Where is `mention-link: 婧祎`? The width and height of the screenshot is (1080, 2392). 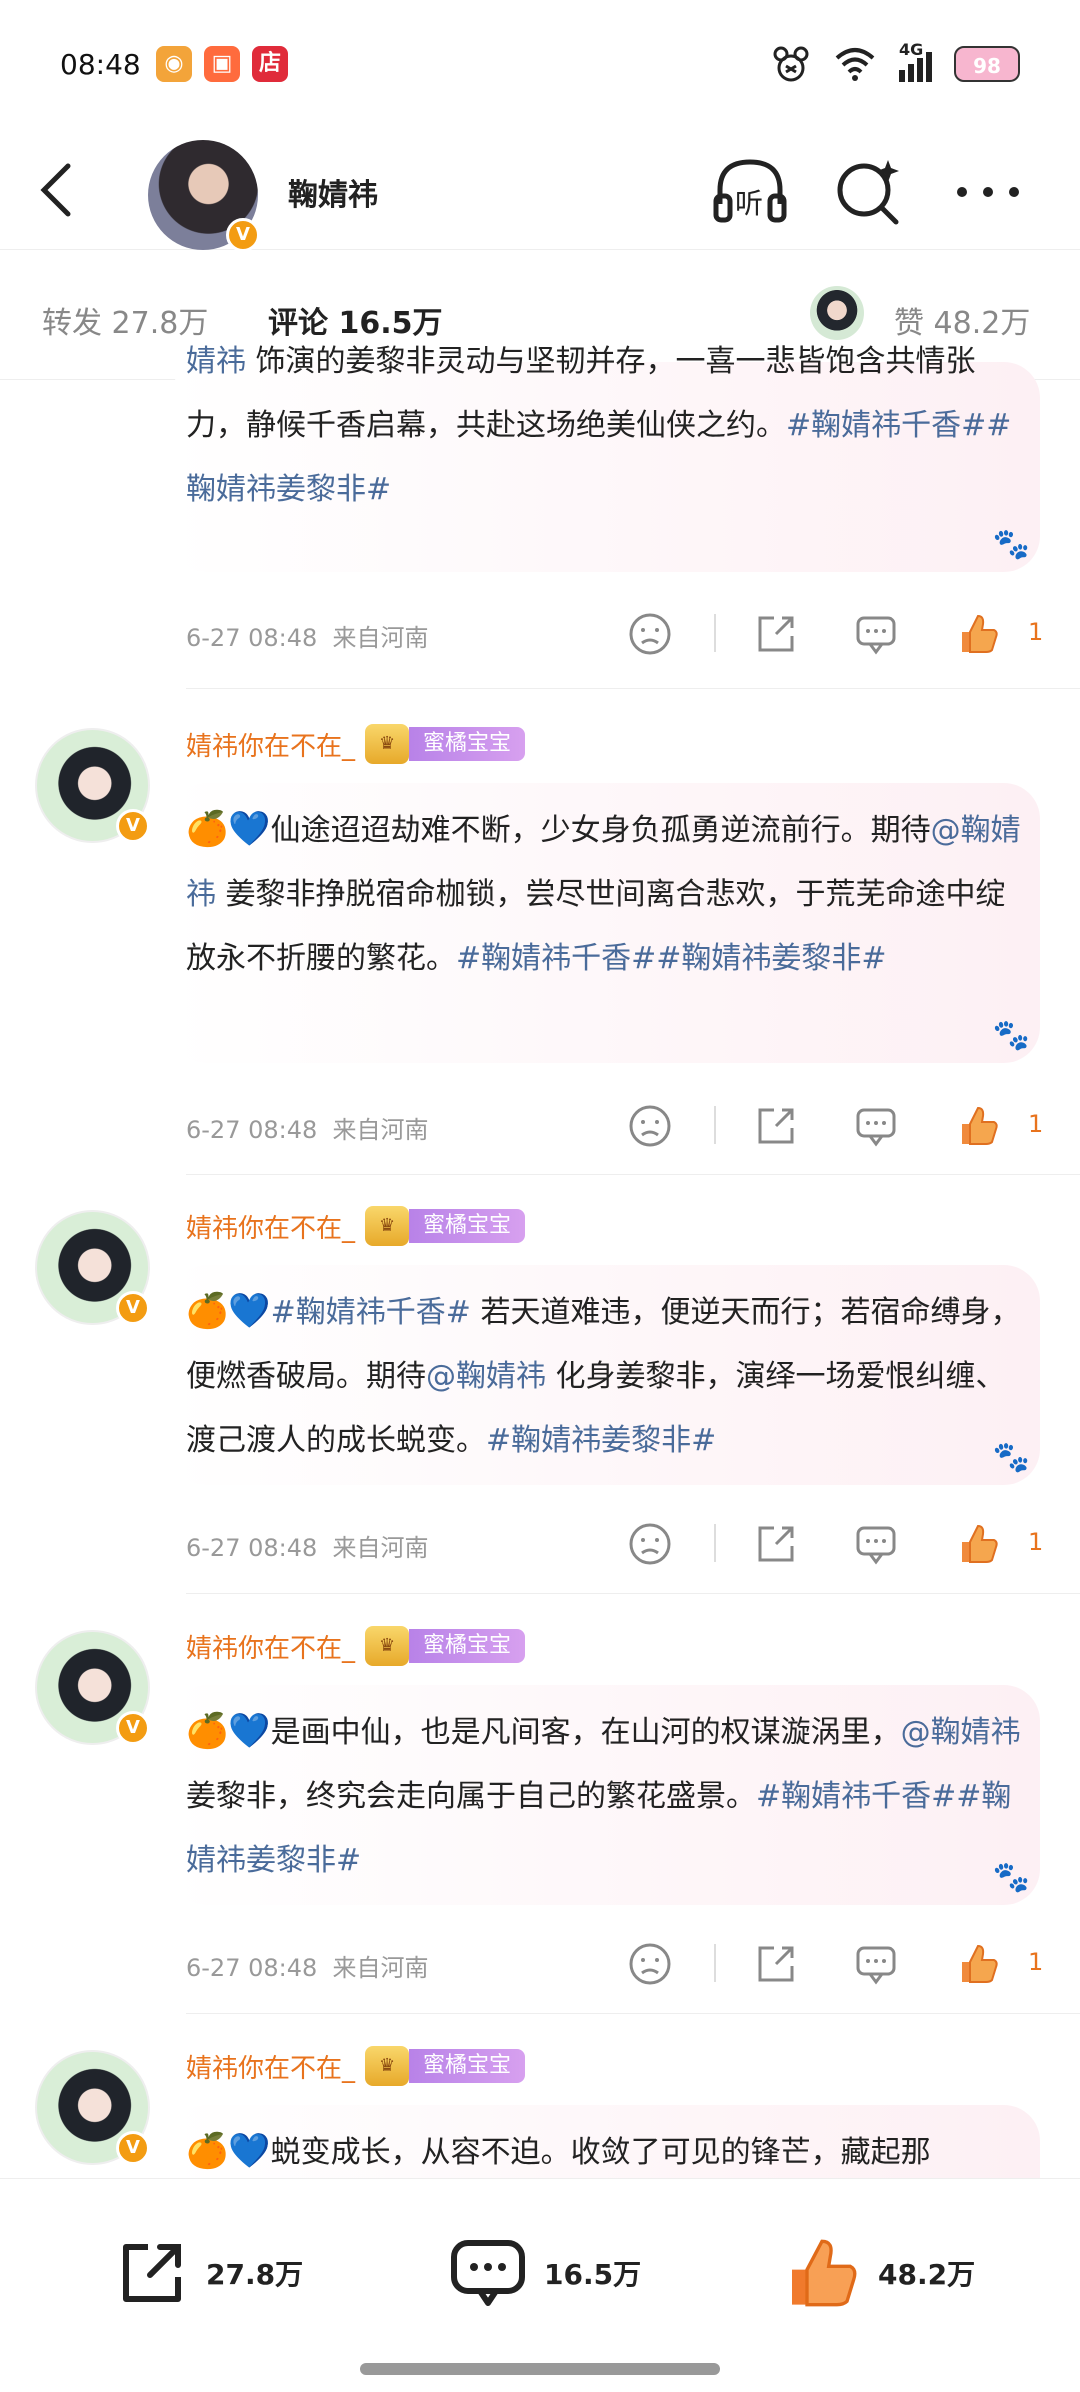
mention-link: 婧祎 is located at coordinates (216, 361).